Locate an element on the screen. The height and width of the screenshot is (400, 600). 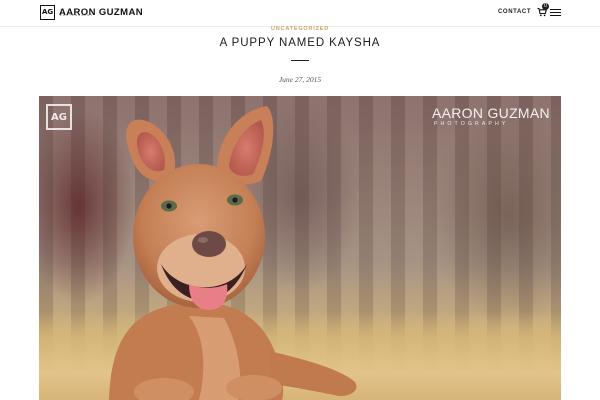
cart-count-badge: 0 is located at coordinates (545, 6).